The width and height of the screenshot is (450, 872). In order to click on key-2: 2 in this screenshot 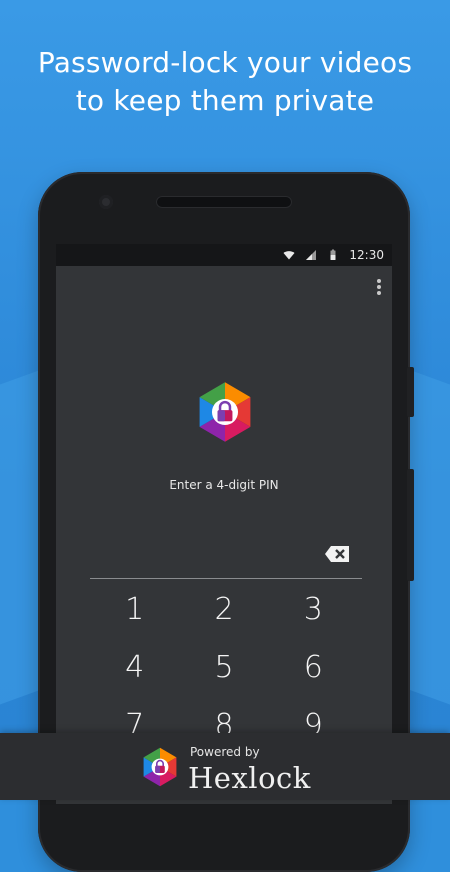, I will do `click(223, 609)`.